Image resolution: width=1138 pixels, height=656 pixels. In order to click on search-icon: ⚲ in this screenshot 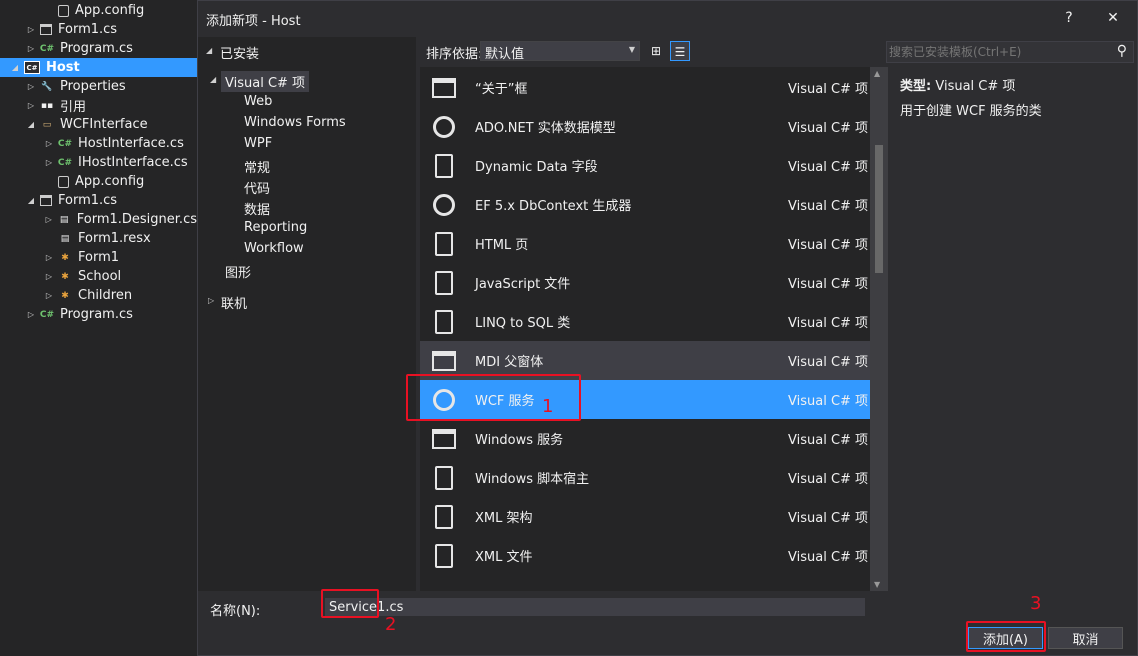, I will do `click(1122, 51)`.